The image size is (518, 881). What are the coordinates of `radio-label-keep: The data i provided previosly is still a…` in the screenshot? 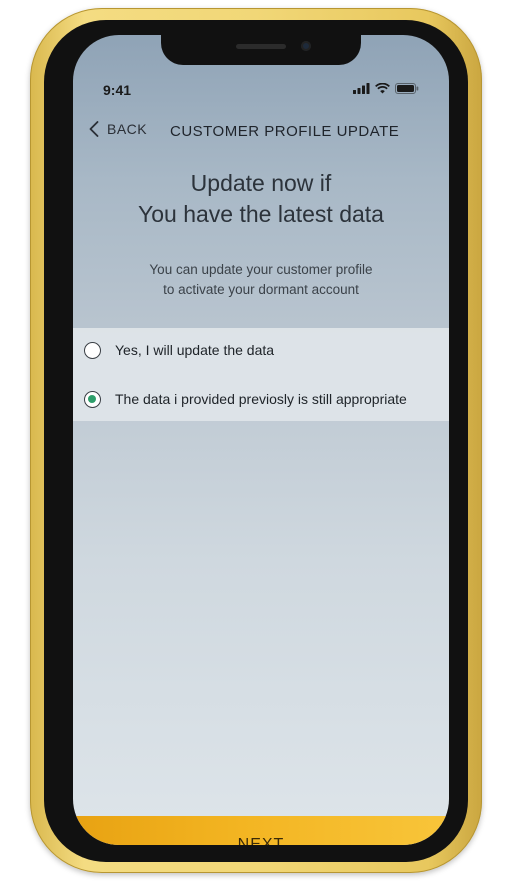 It's located at (261, 399).